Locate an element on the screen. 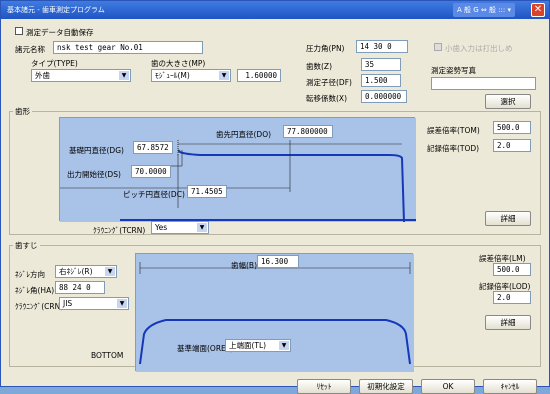 The height and width of the screenshot is (394, 550). profile-group-label: 歯形 is located at coordinates (22, 111).